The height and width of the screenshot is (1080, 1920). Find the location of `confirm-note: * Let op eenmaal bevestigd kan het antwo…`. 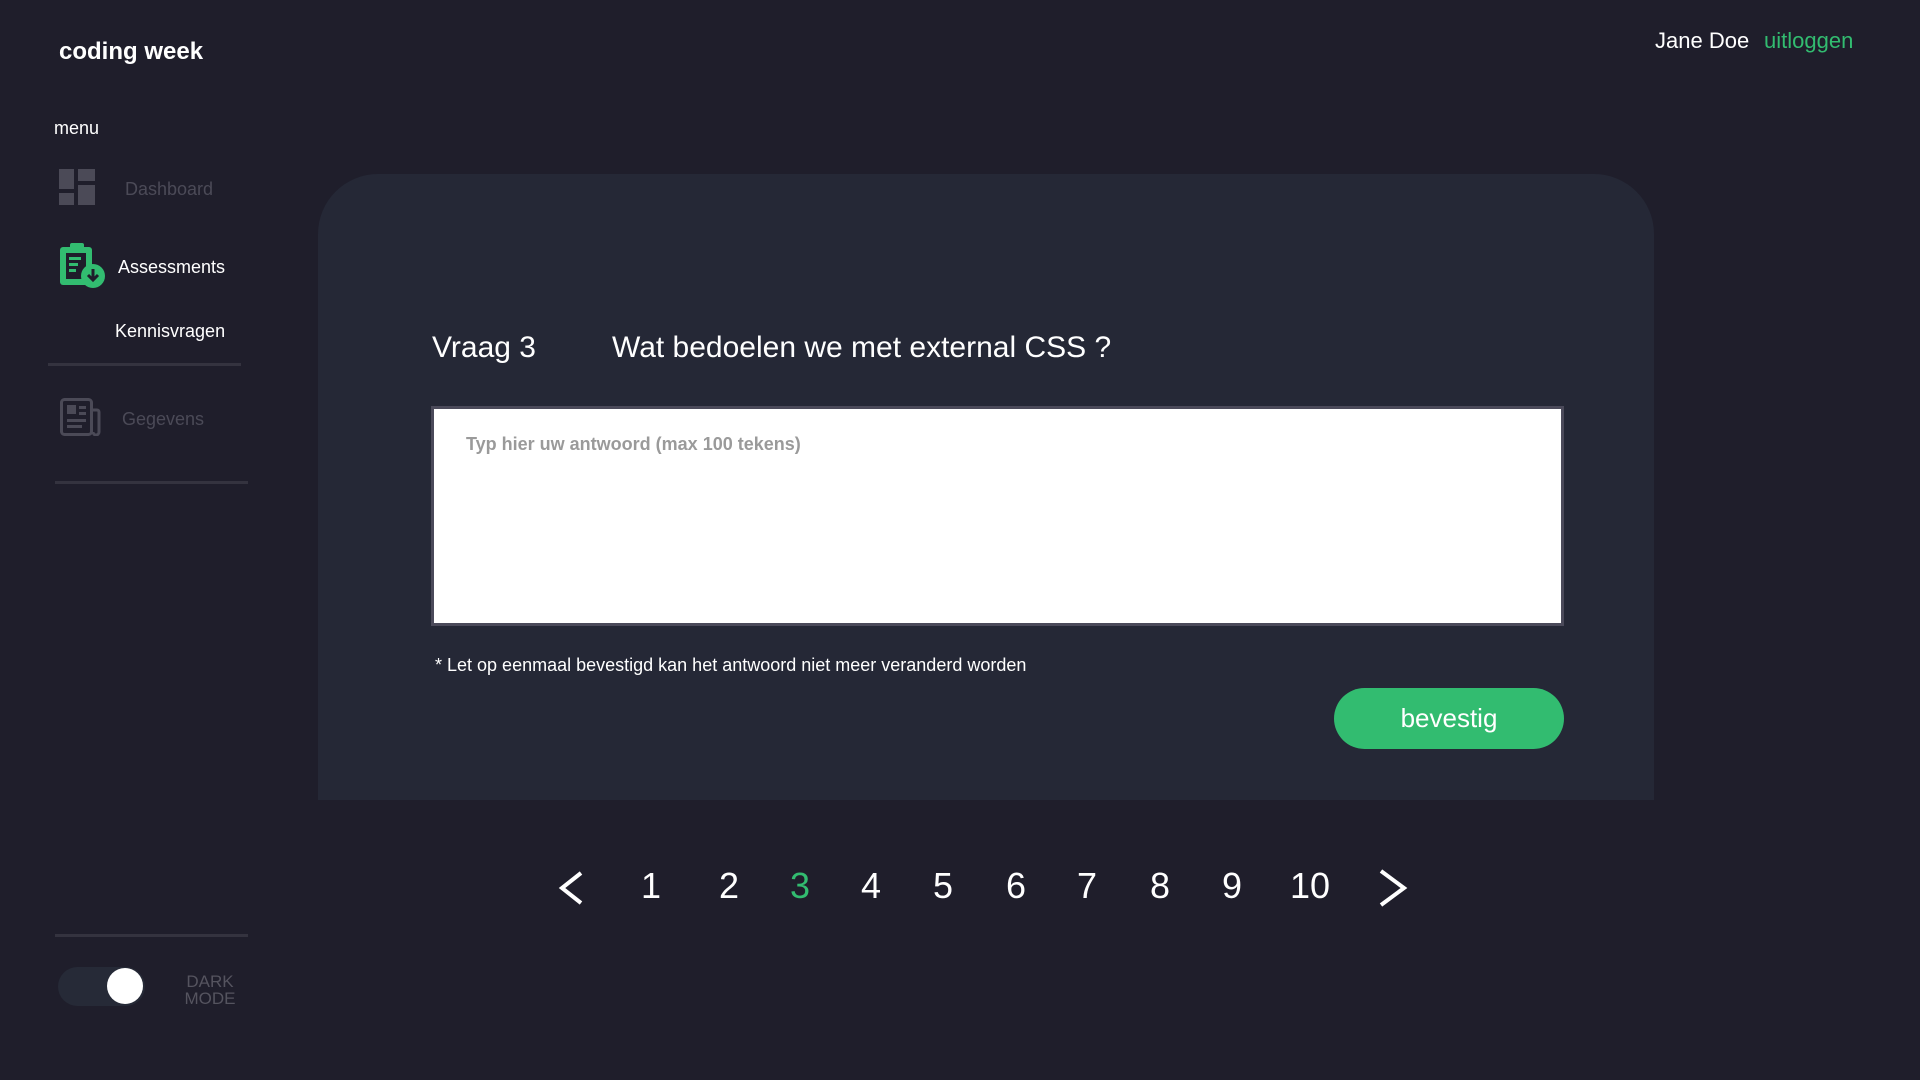

confirm-note: * Let op eenmaal bevestigd kan het antwo… is located at coordinates (731, 665).